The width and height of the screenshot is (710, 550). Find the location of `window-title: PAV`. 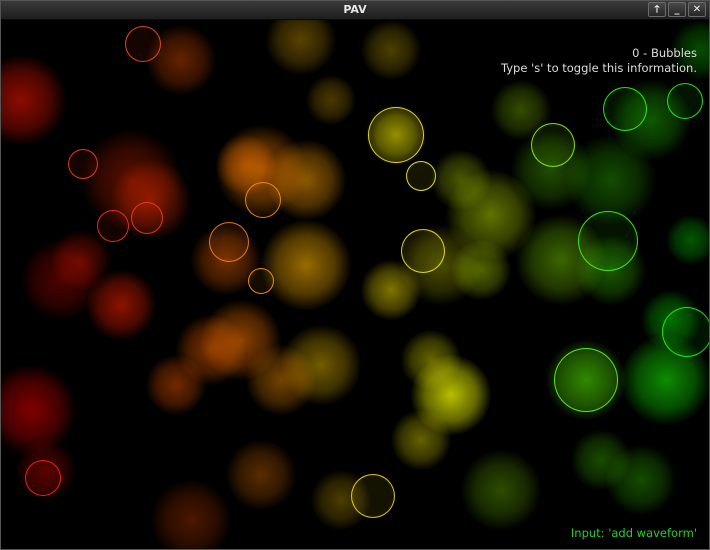

window-title: PAV is located at coordinates (355, 9).